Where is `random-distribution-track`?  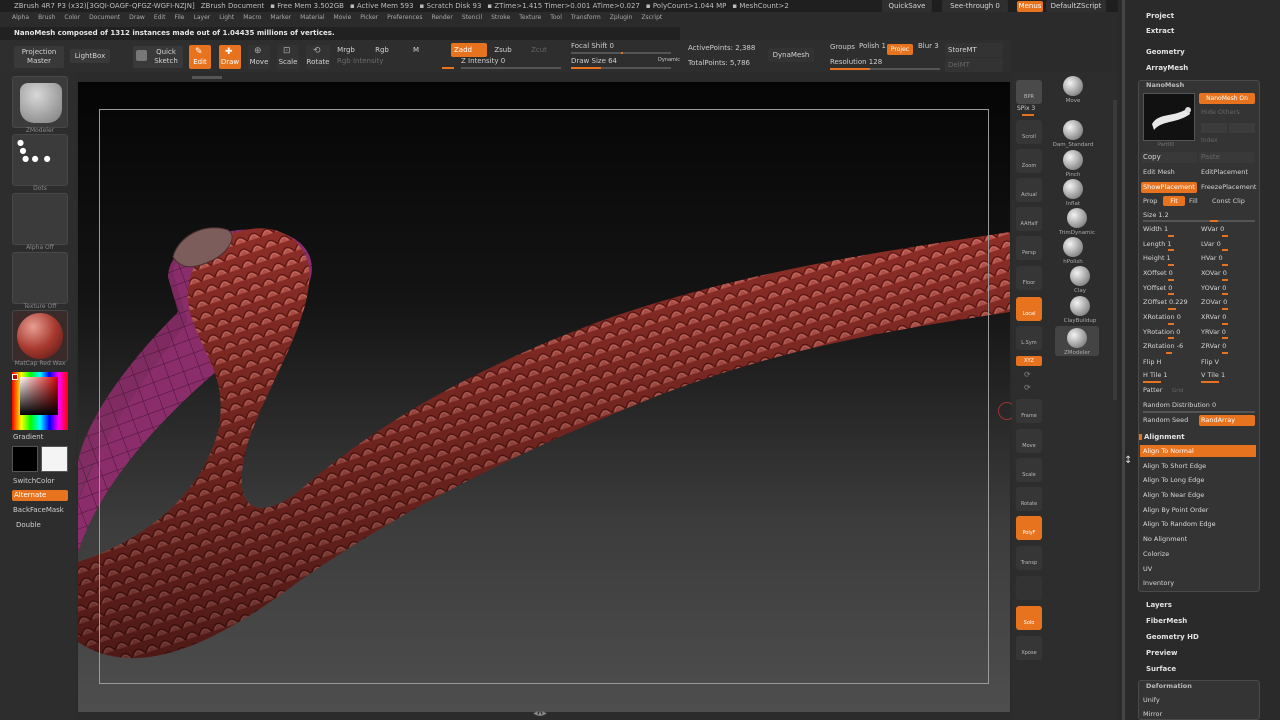 random-distribution-track is located at coordinates (1199, 412).